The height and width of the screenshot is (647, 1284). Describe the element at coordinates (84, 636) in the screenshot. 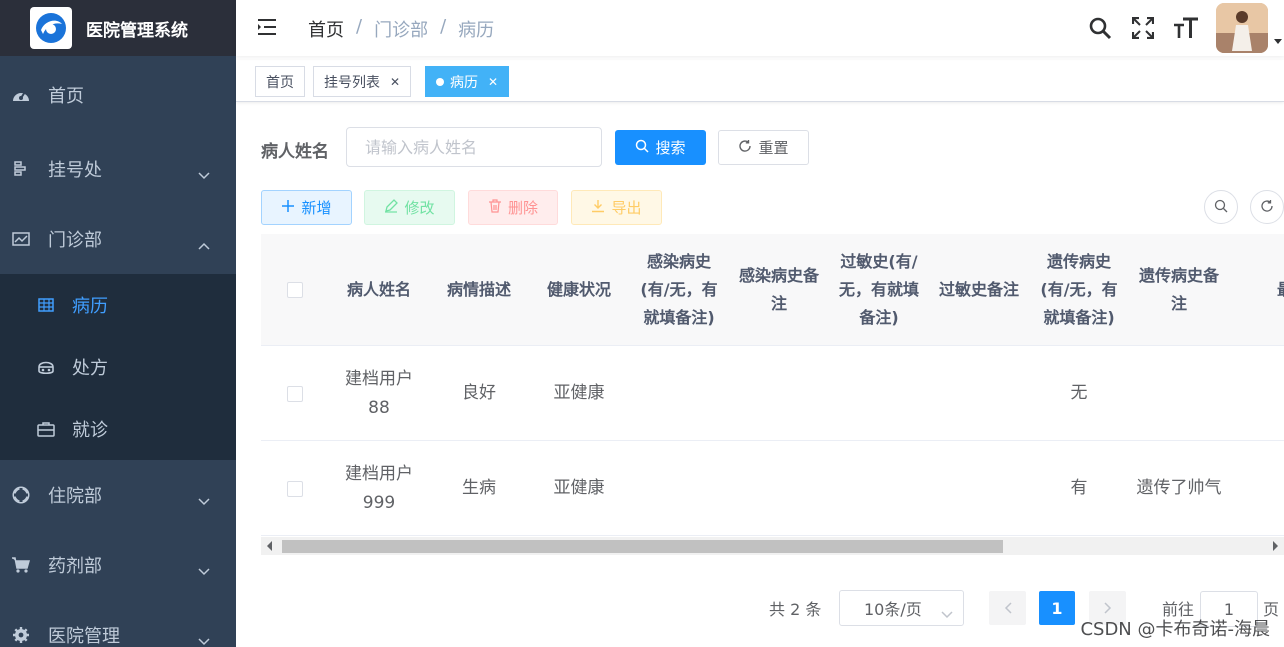

I see `sidebar-item-label: 医院管理` at that location.